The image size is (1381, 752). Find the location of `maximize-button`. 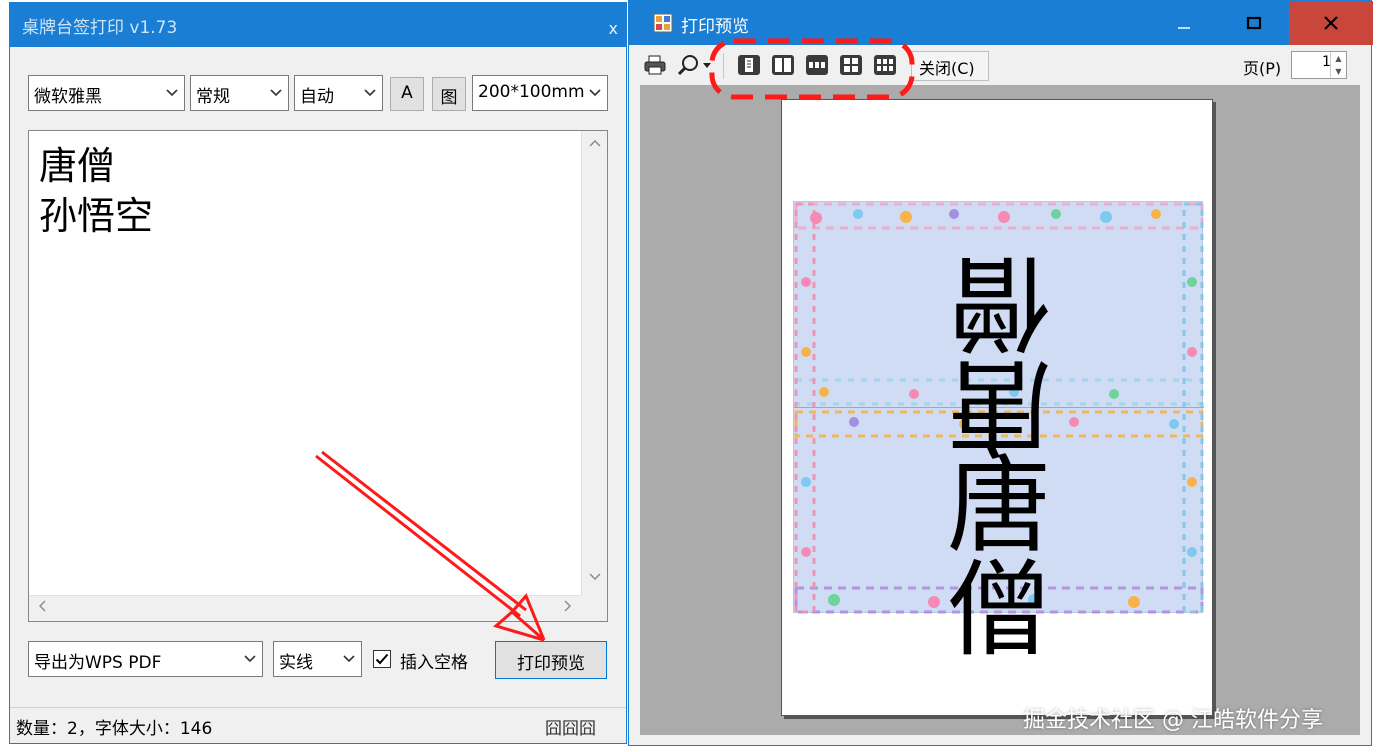

maximize-button is located at coordinates (1254, 23).